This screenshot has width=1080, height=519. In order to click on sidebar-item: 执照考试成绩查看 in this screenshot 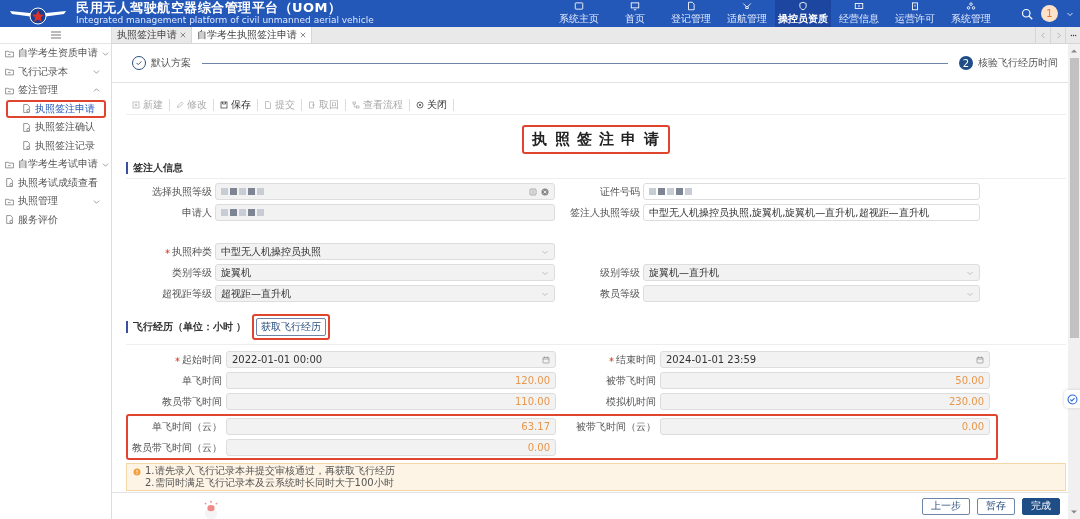, I will do `click(55, 182)`.